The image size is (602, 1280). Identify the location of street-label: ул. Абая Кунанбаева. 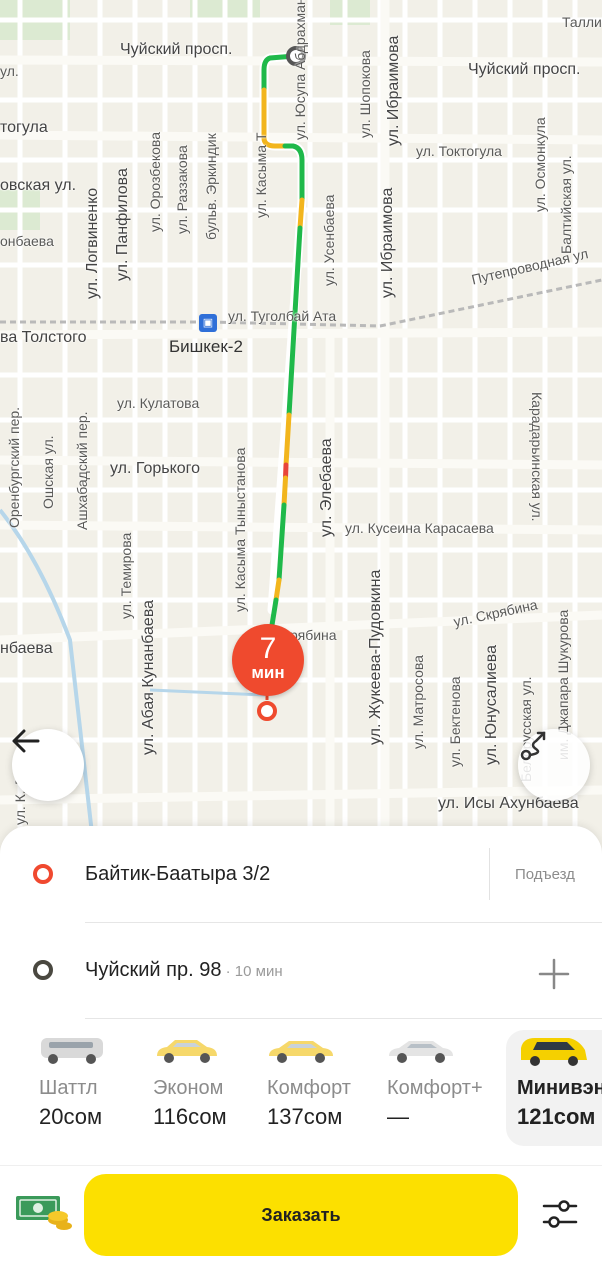
(148, 677).